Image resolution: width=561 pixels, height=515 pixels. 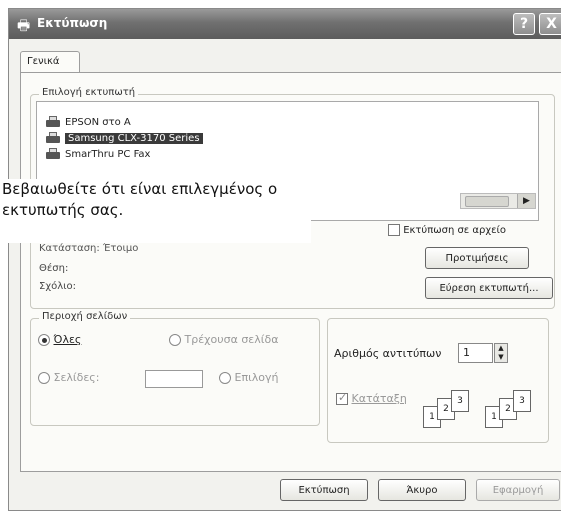 What do you see at coordinates (67, 339) in the screenshot?
I see `radio-all-label: Όλες` at bounding box center [67, 339].